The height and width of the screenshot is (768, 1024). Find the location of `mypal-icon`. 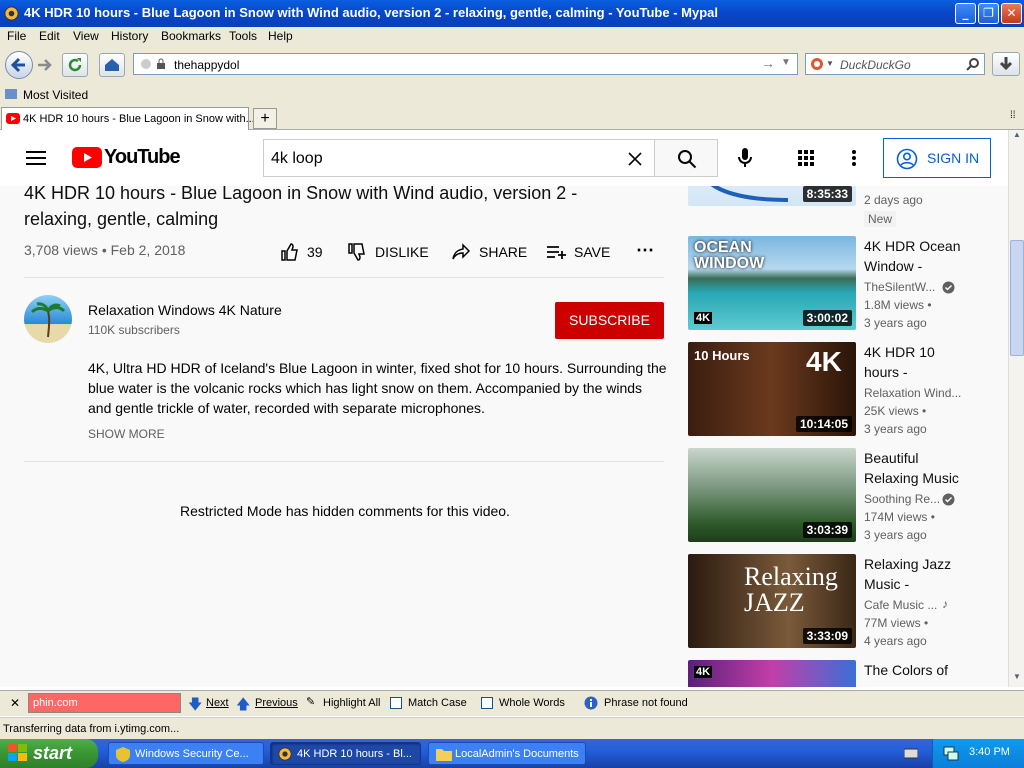

mypal-icon is located at coordinates (285, 754).